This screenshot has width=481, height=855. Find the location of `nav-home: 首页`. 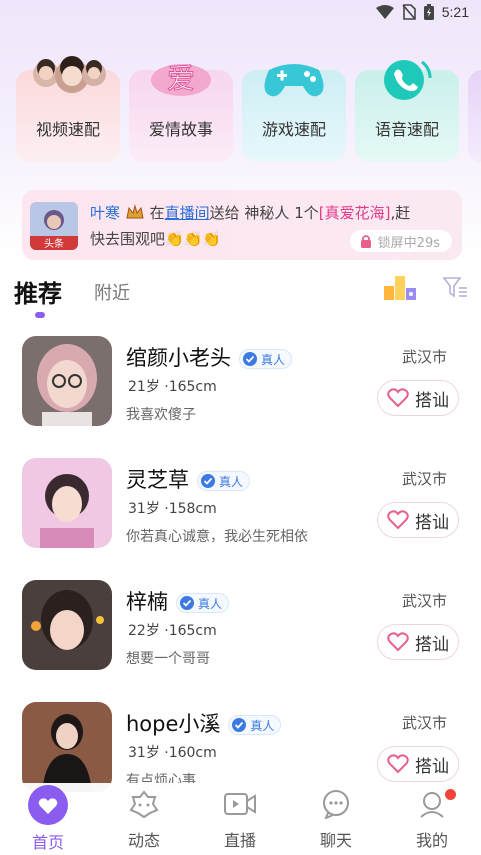

nav-home: 首页 is located at coordinates (48, 819).